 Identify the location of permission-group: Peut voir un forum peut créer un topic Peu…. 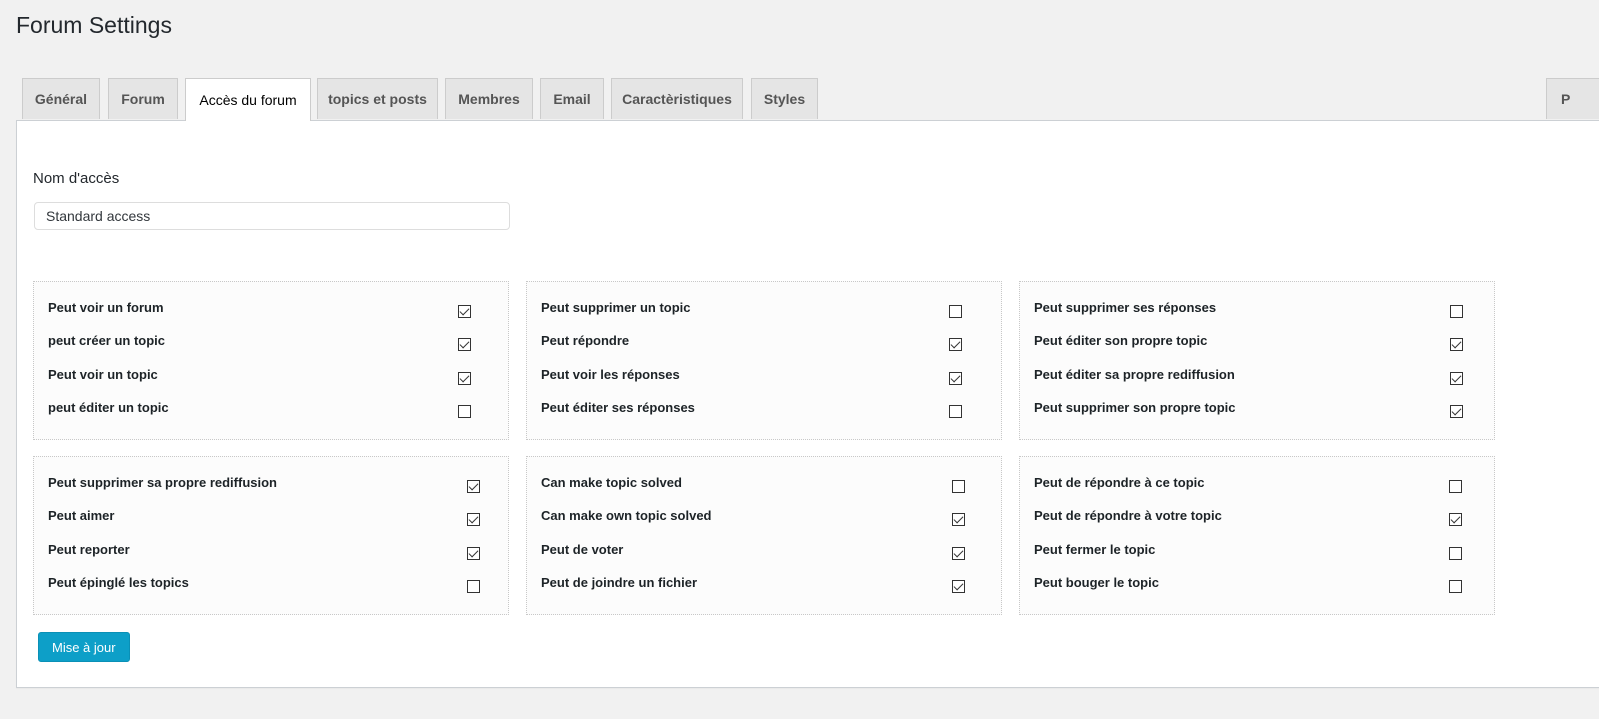
(271, 360).